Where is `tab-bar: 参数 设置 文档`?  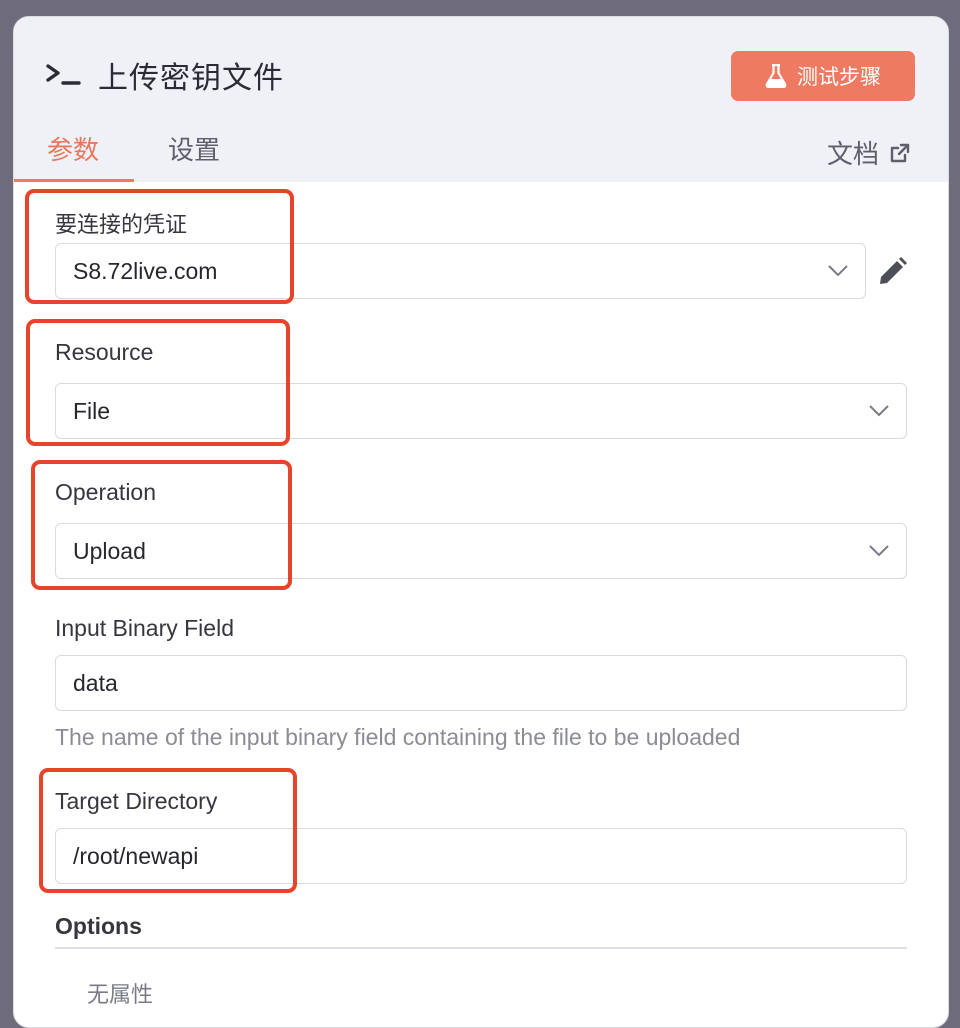 tab-bar: 参数 设置 文档 is located at coordinates (481, 152).